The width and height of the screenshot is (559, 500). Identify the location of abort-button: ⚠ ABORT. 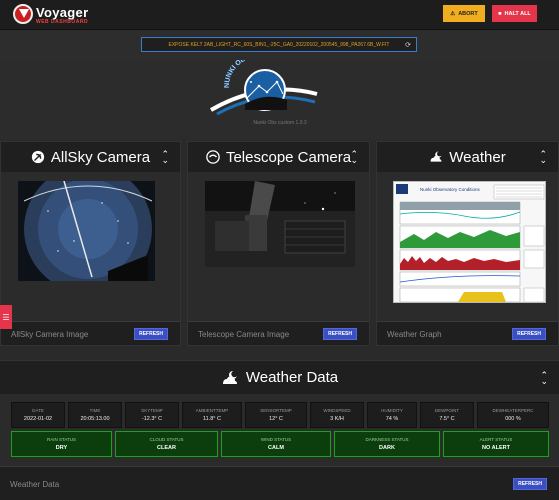
(464, 13).